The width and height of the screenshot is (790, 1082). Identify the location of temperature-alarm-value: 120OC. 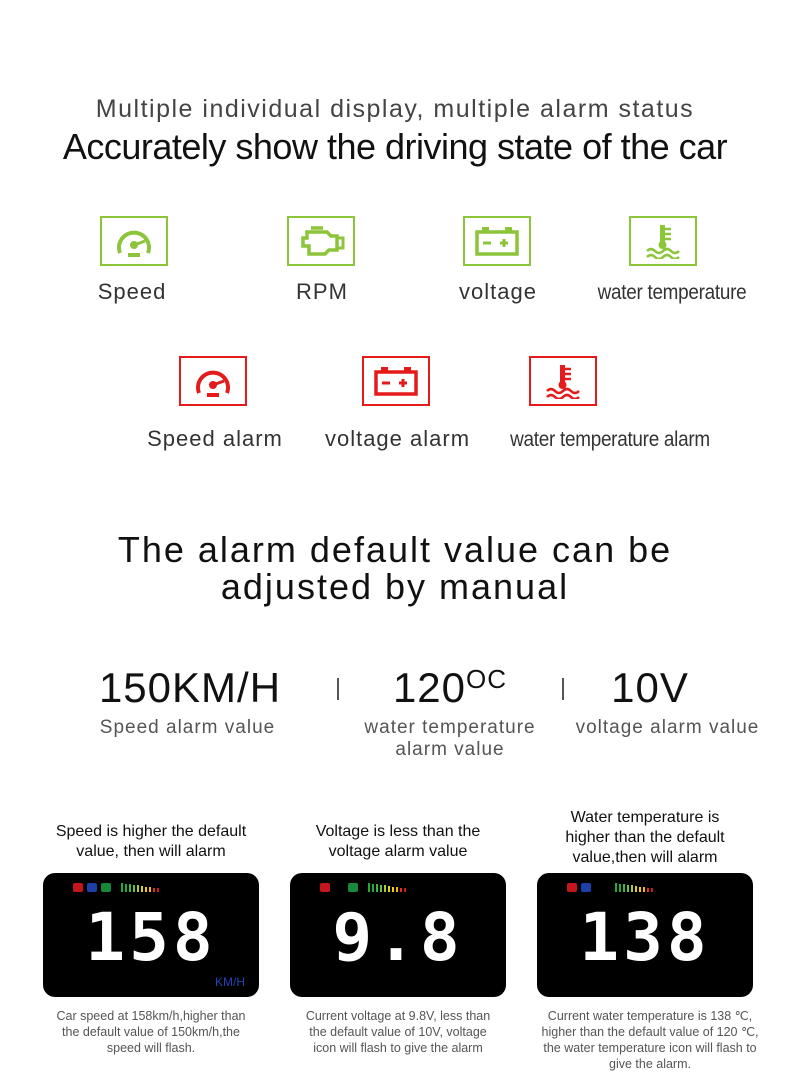
(450, 688).